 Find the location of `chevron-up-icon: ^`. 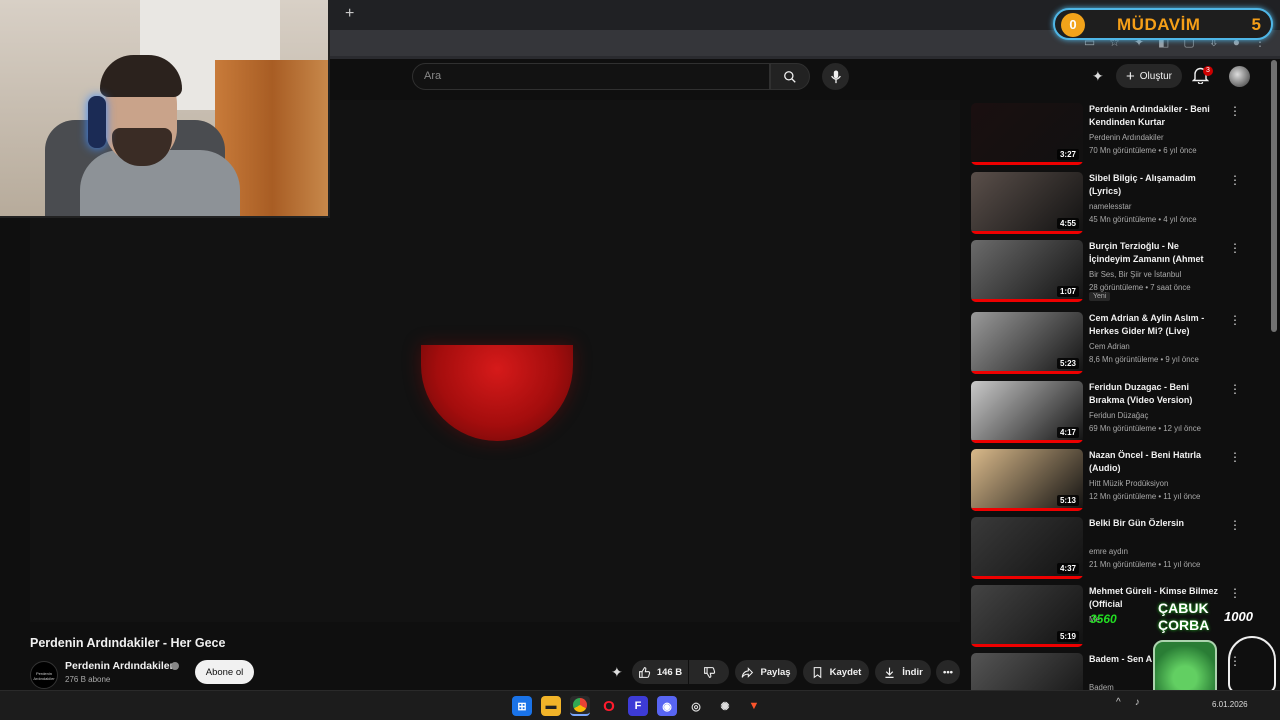

chevron-up-icon: ^ is located at coordinates (1118, 702).